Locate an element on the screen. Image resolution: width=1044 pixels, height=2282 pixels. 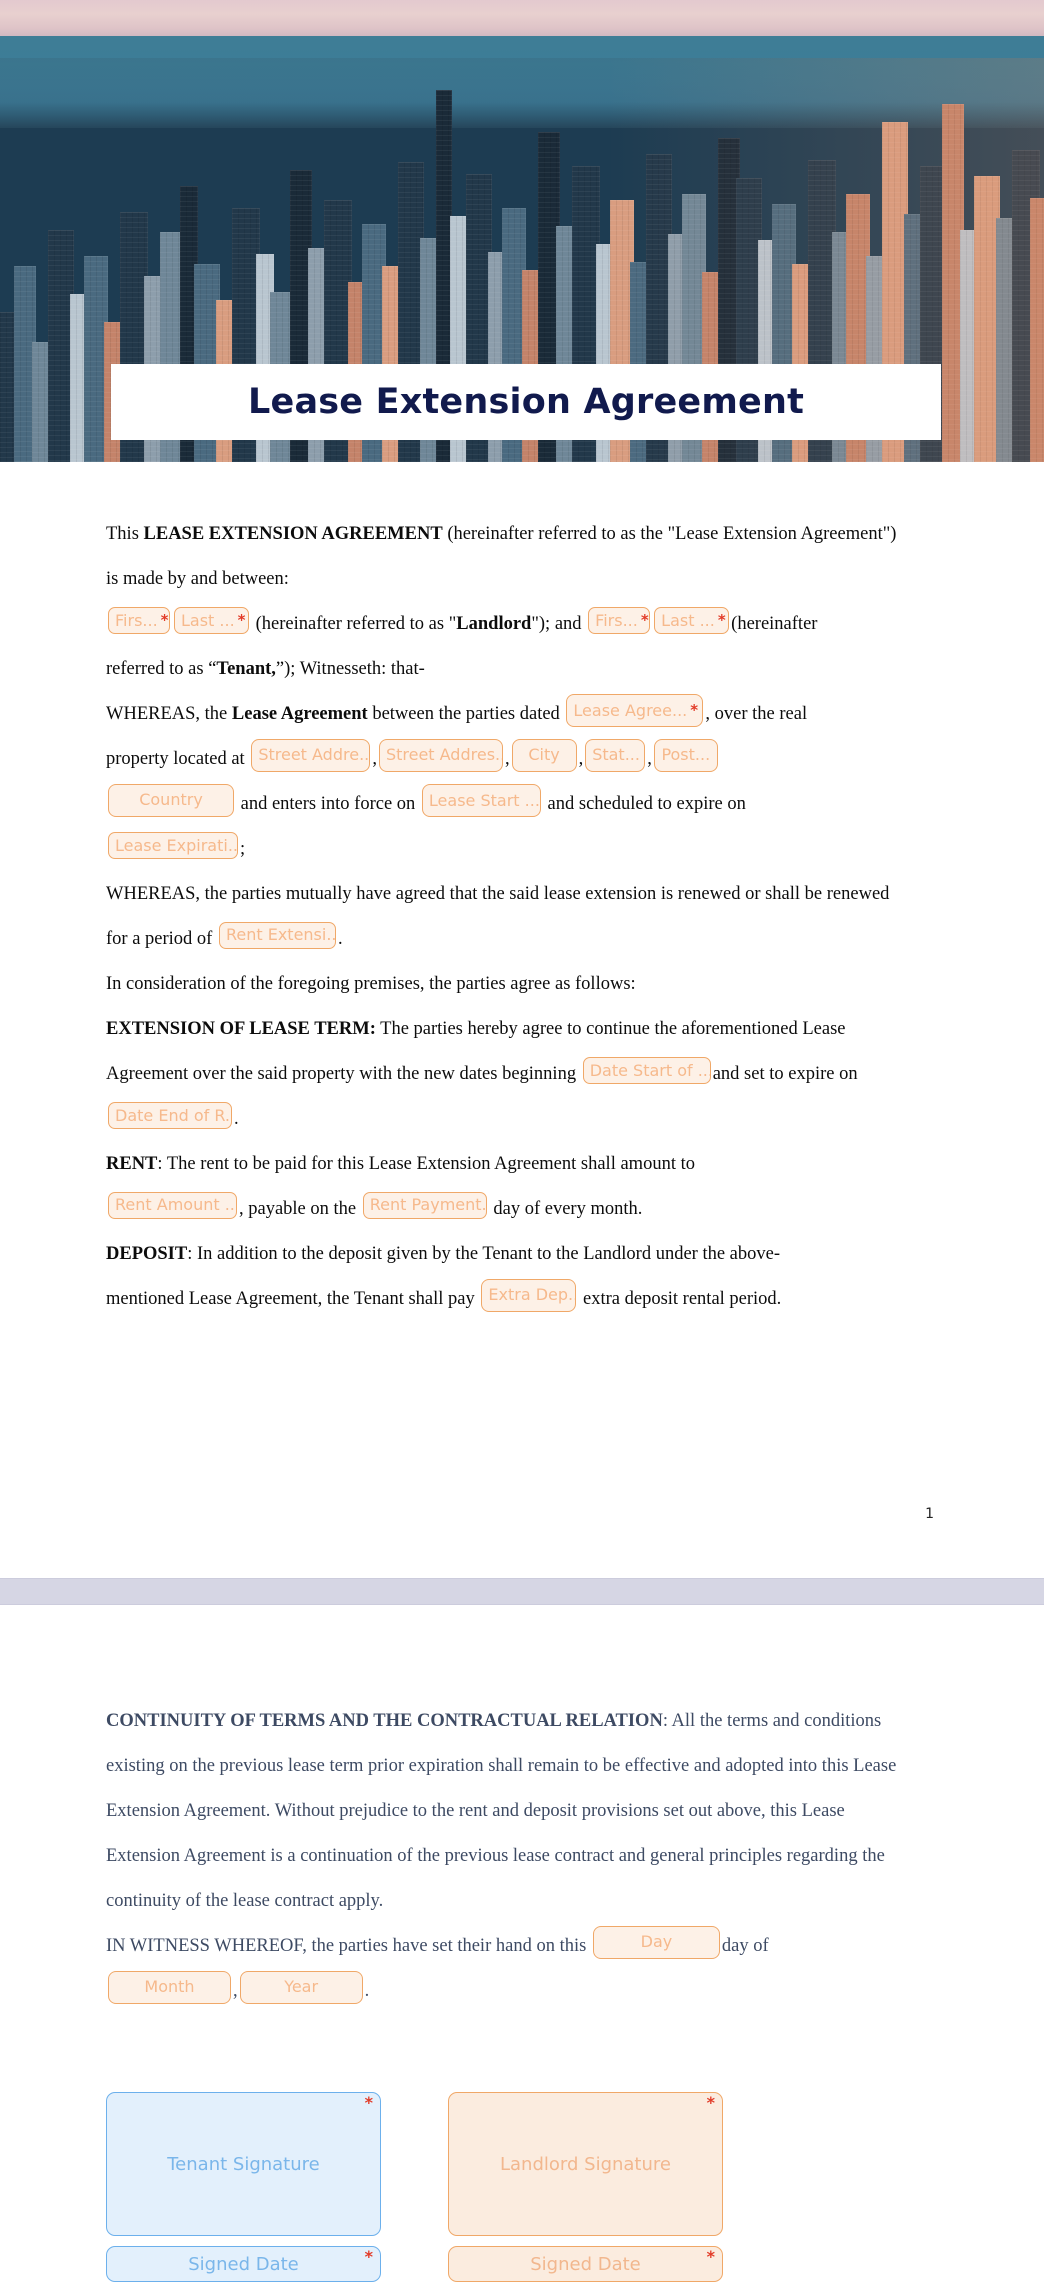
day-of-text: day of is located at coordinates (745, 1946).